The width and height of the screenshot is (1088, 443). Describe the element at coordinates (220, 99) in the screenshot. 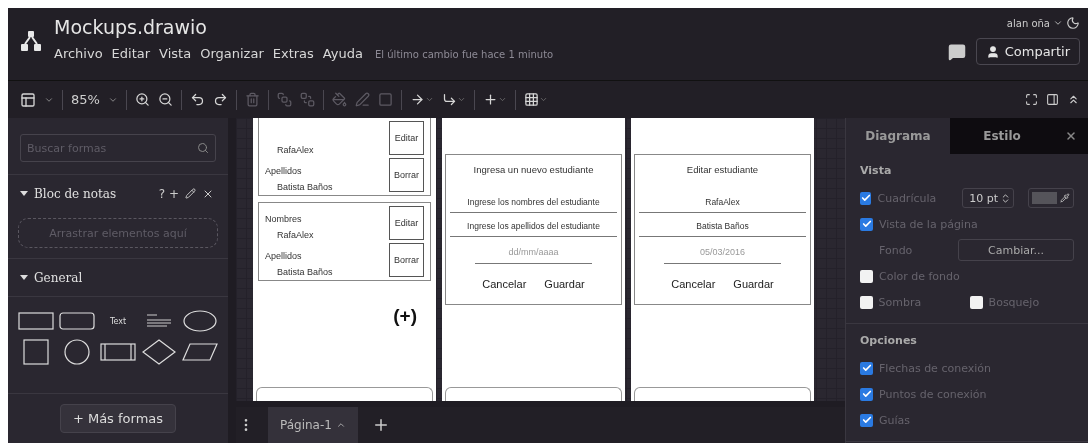

I see `redo-icon` at that location.